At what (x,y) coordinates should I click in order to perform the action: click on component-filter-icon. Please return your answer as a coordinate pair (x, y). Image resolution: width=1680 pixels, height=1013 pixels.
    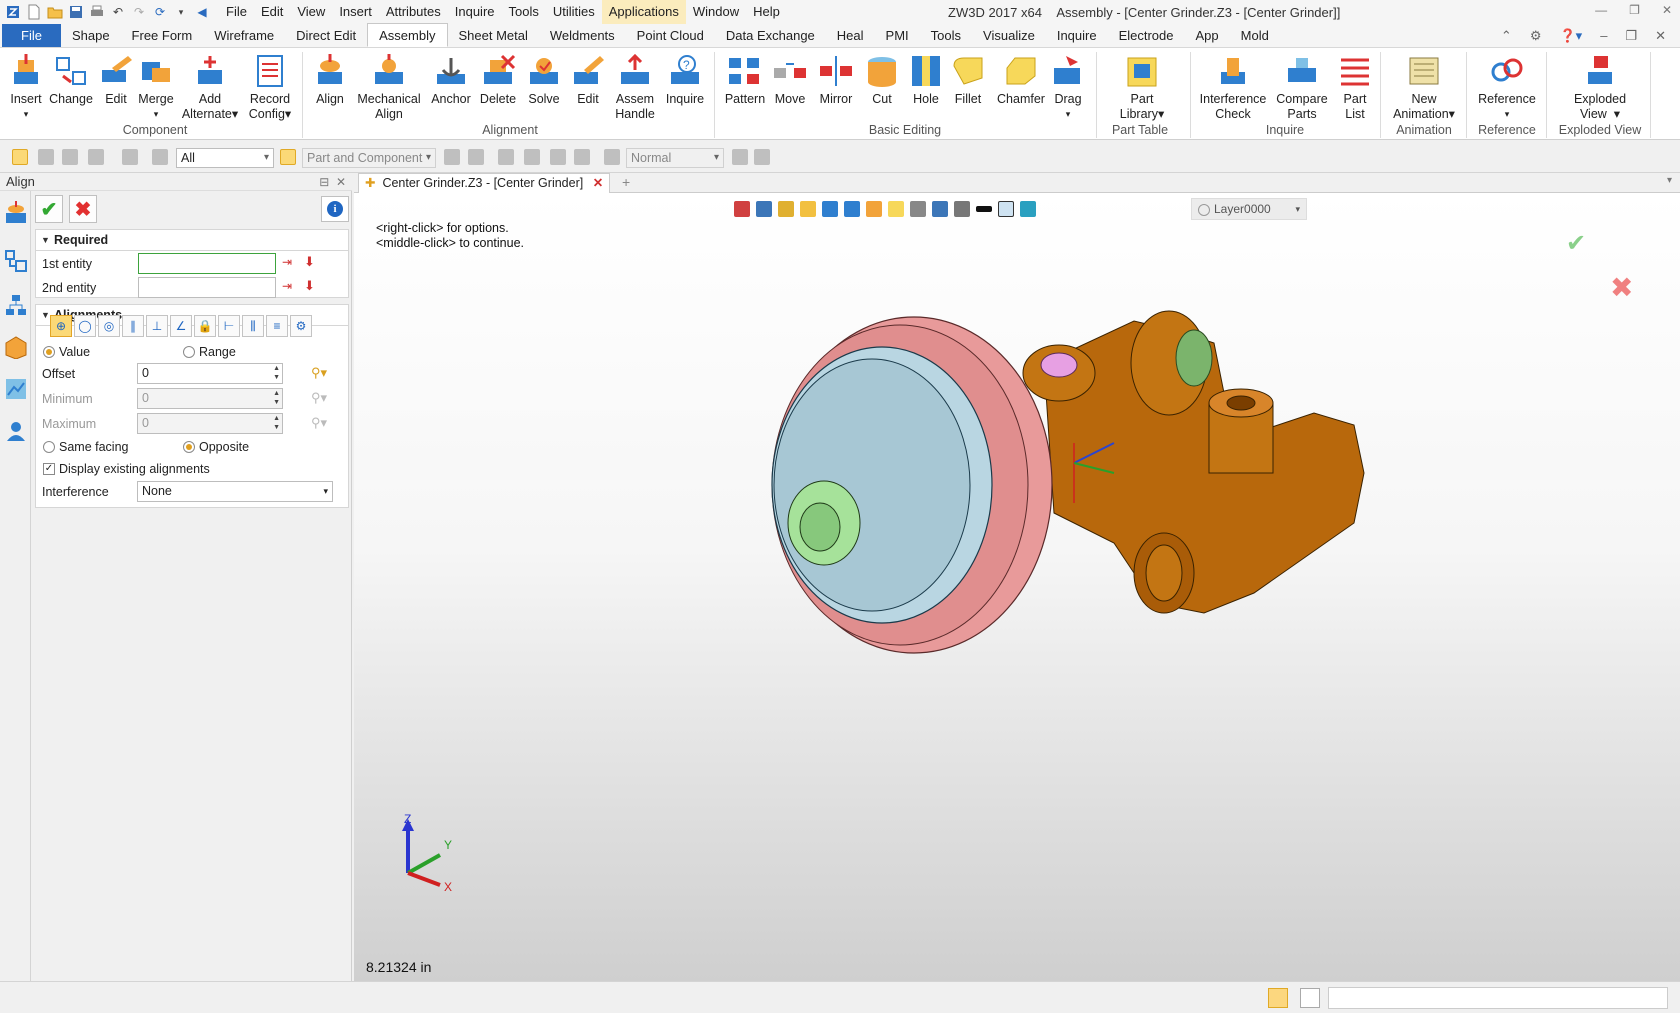
    Looking at the image, I should click on (288, 157).